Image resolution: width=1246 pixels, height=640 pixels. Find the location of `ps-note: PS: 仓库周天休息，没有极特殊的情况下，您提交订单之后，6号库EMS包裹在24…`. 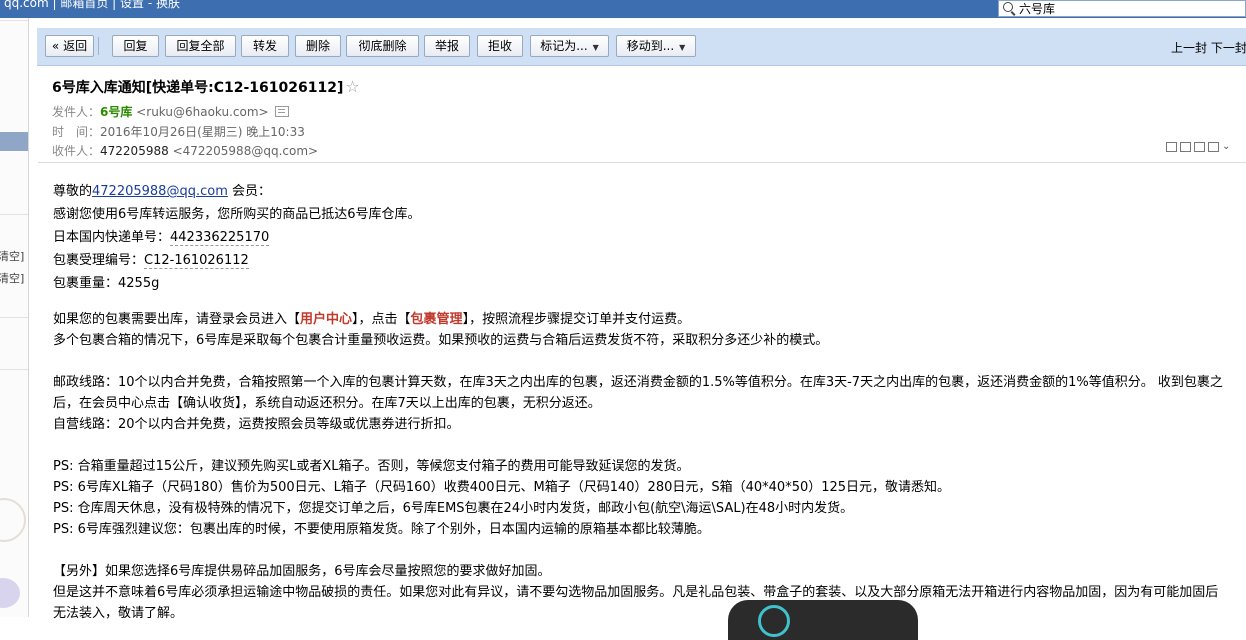

ps-note: PS: 仓库周天休息，没有极特殊的情况下，您提交订单之后，6号库EMS包裹在24… is located at coordinates (453, 508).